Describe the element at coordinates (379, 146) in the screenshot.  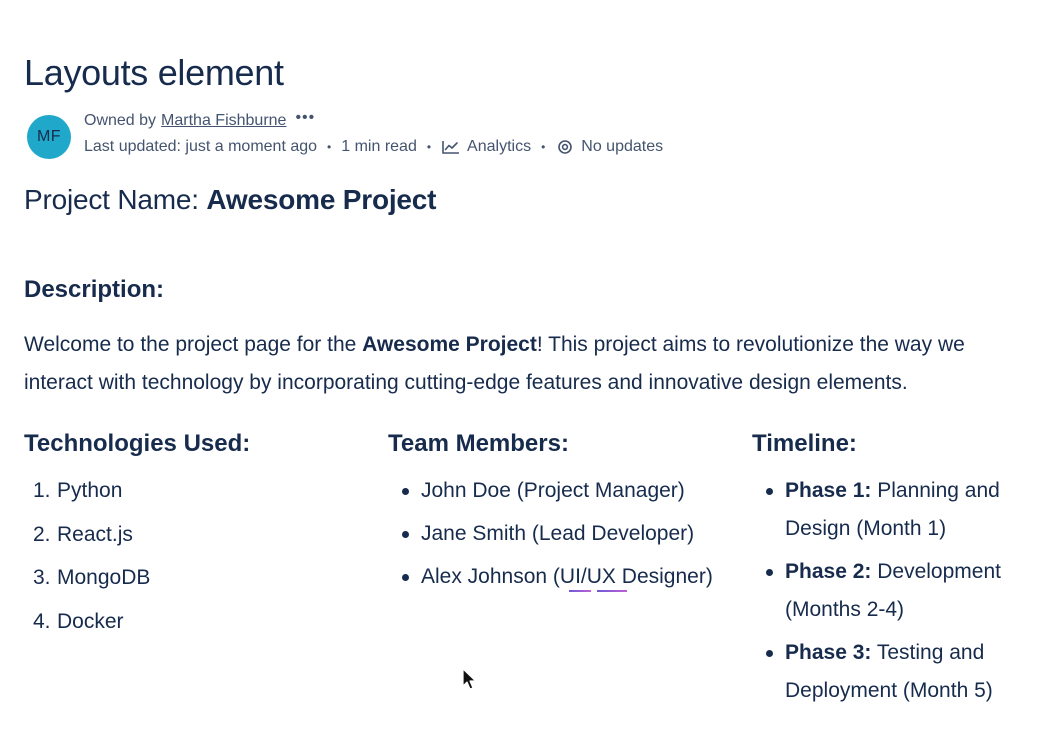
I see `read-time: 1 min read` at that location.